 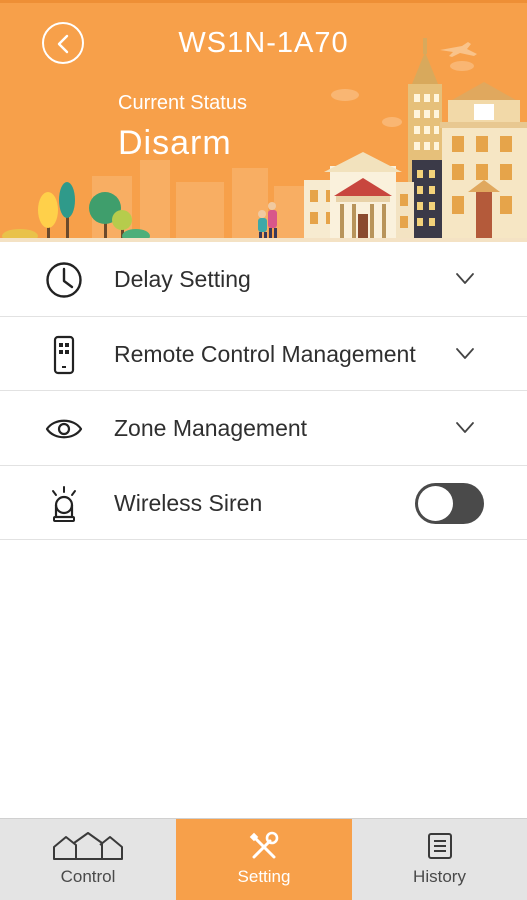 What do you see at coordinates (175, 143) in the screenshot?
I see `current-status-value: Disarm` at bounding box center [175, 143].